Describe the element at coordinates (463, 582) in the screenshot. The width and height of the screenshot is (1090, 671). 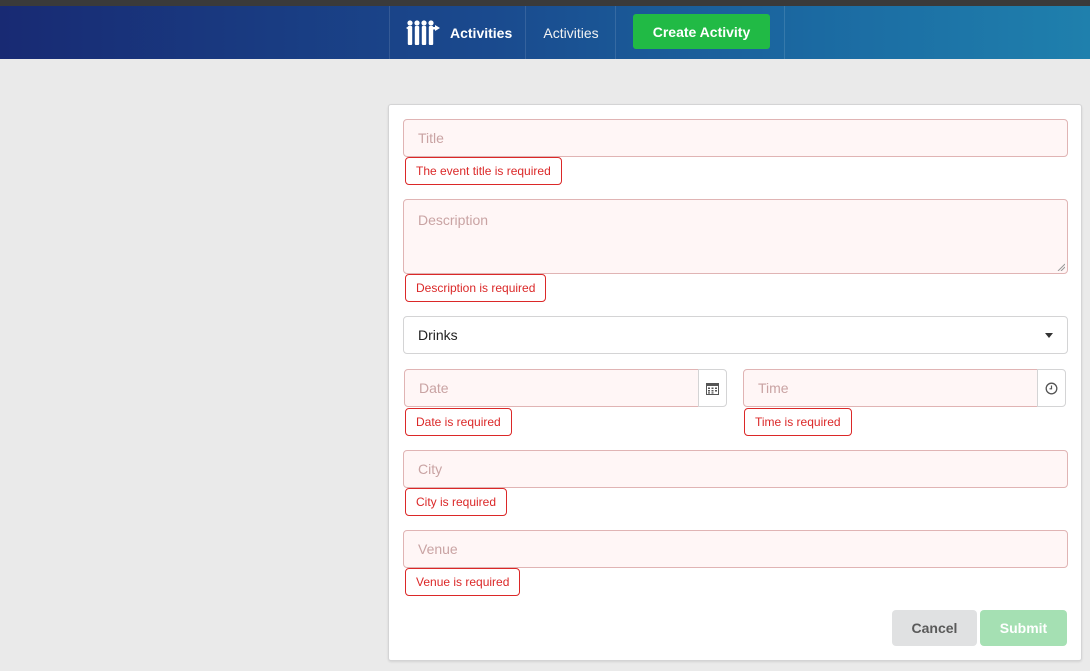
I see `venue-error: Venue is required` at that location.